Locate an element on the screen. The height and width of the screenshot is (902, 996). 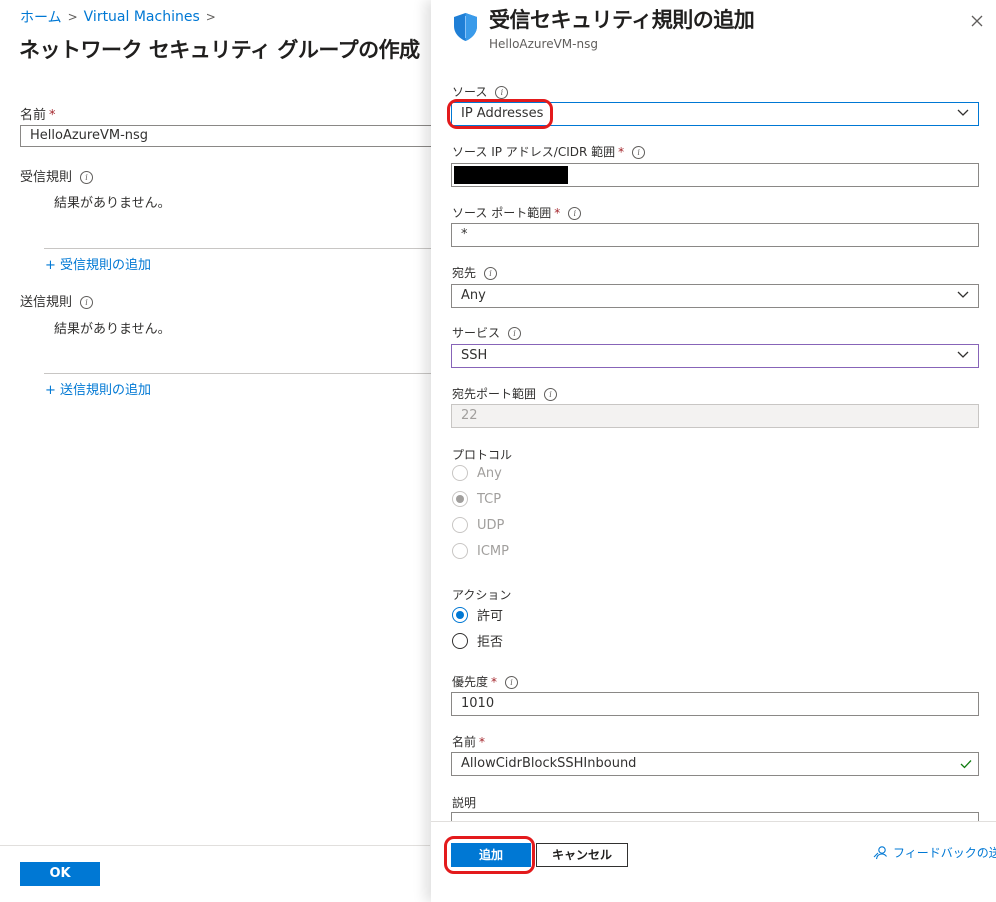
inbound-rules-label: 受信規則 i is located at coordinates (57, 175).